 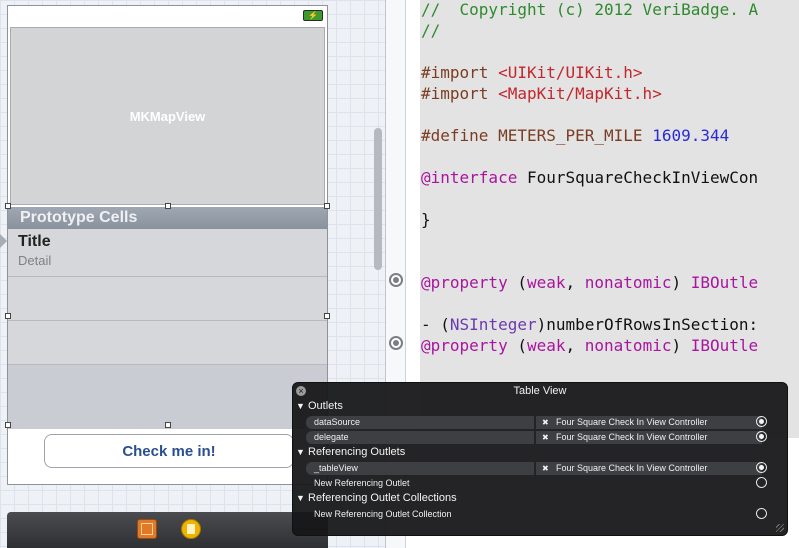 I want to click on import-path: <MapKit/MapKit.h>, so click(x=580, y=93).